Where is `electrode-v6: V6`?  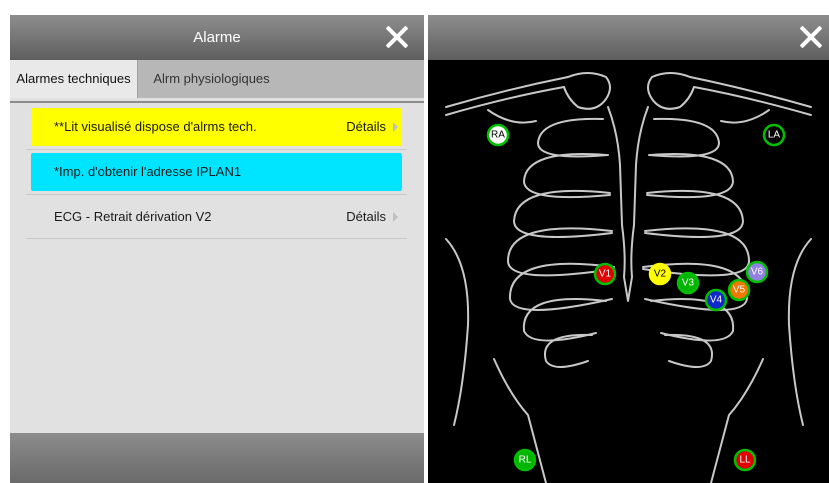
electrode-v6: V6 is located at coordinates (757, 272).